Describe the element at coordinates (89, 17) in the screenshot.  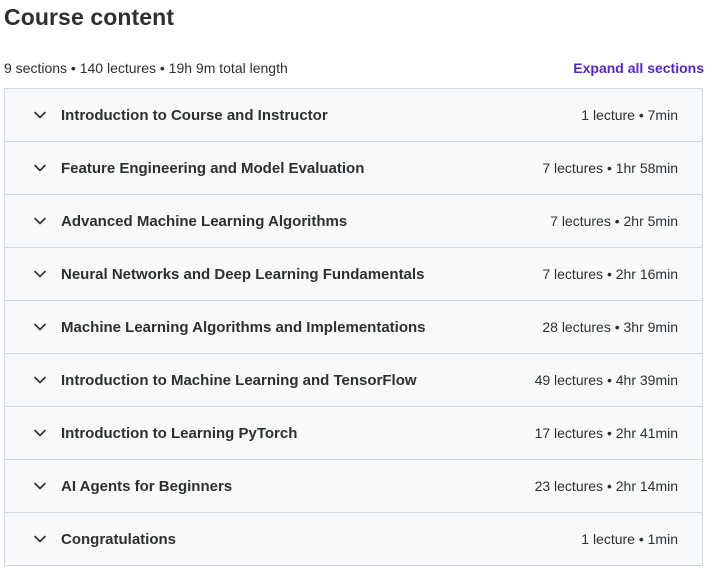
I see `page-title: Course content` at that location.